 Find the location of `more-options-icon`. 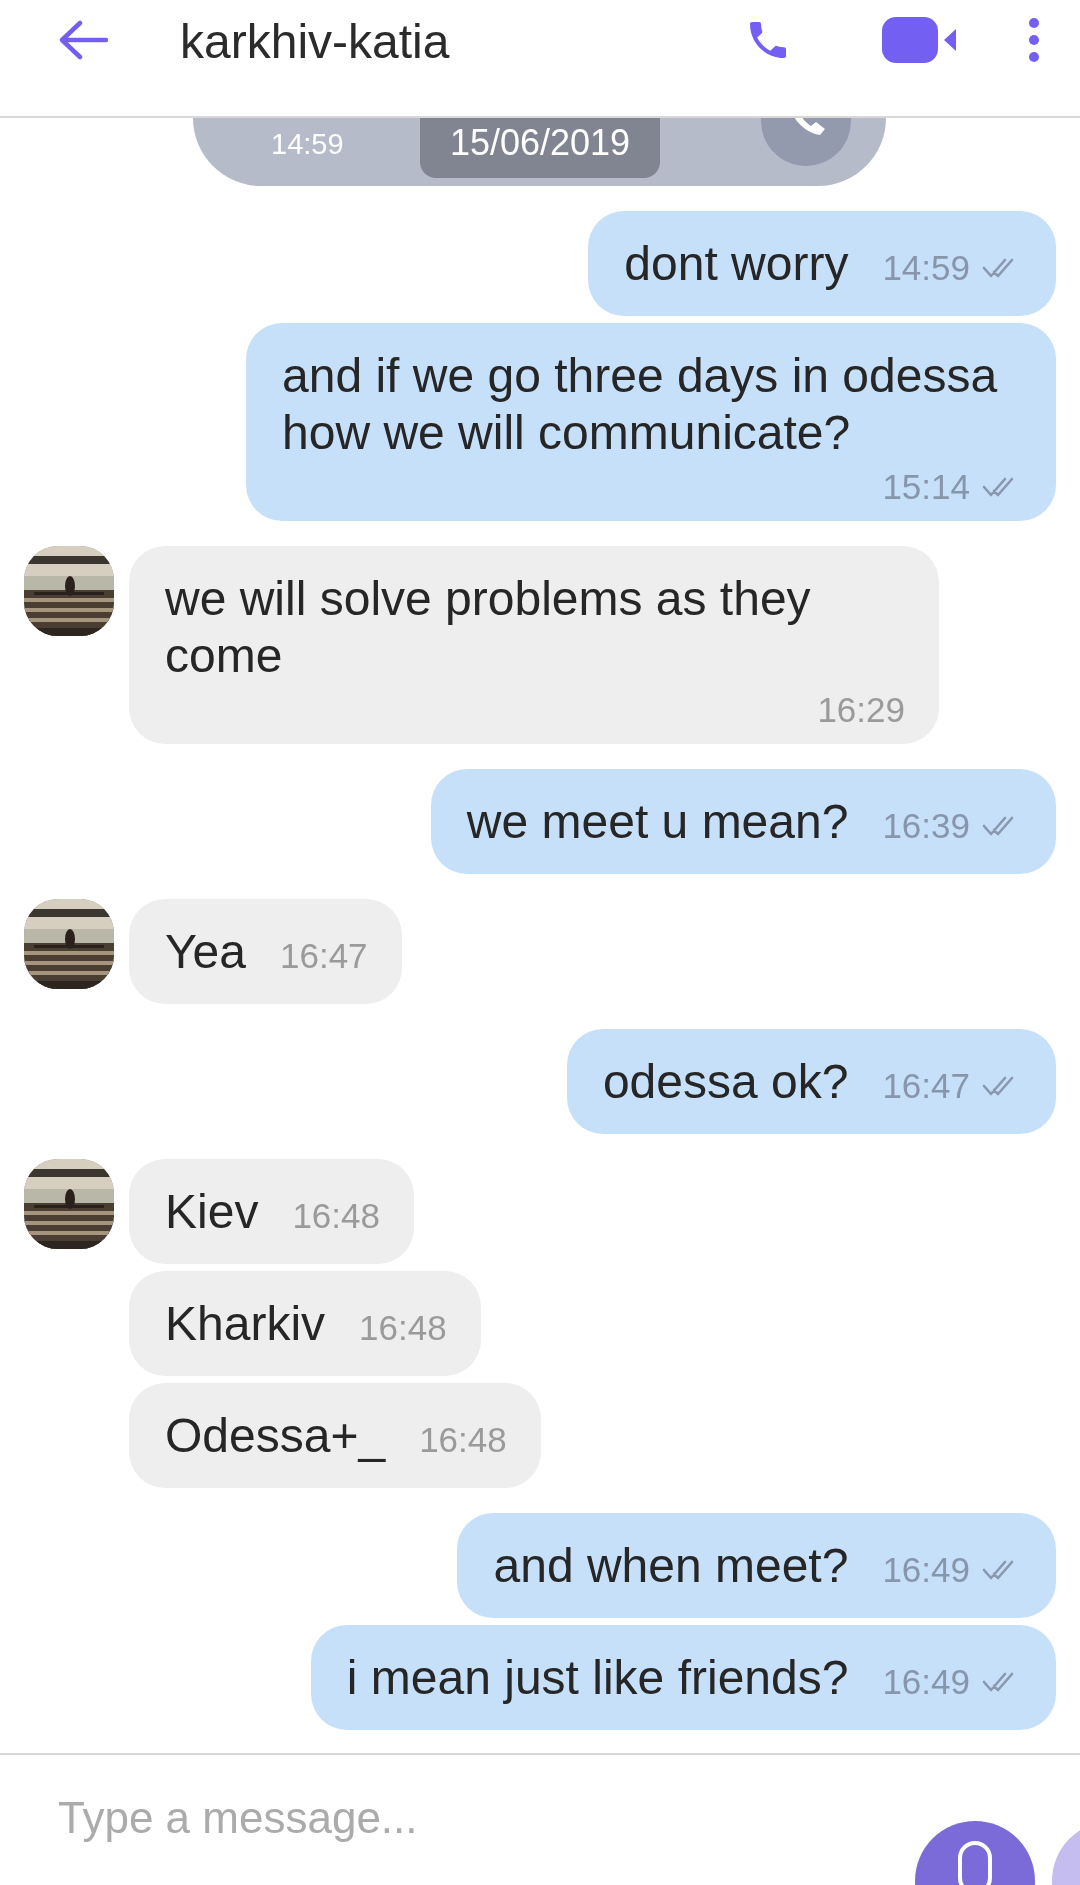

more-options-icon is located at coordinates (1034, 40).